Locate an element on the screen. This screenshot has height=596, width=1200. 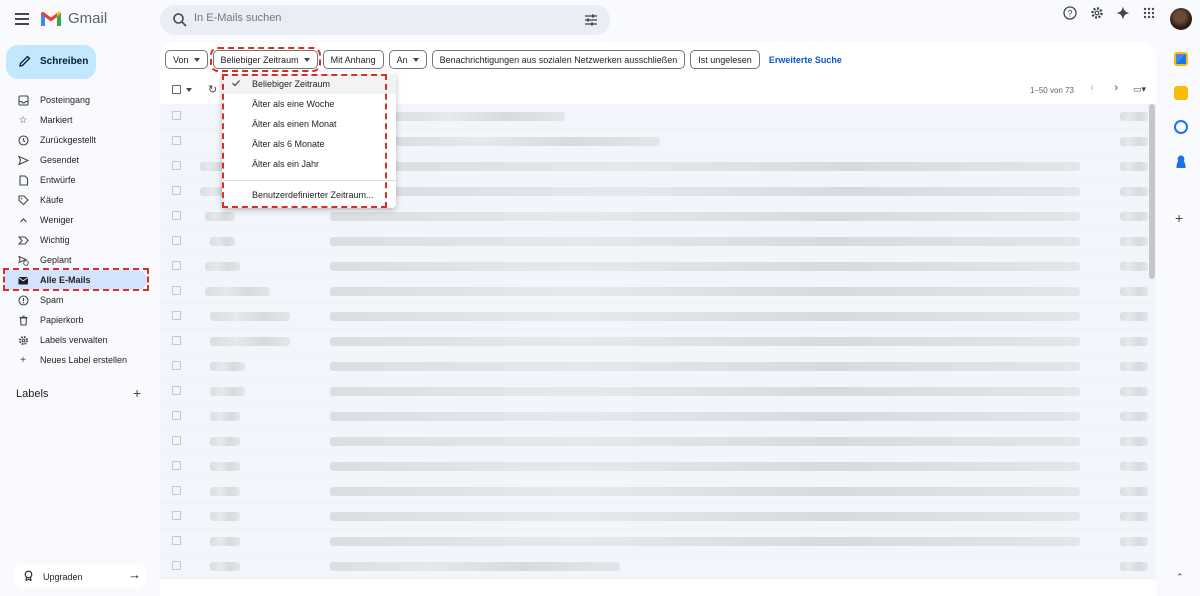
dropdown-item-any-time: Beliebiger Zeitraum is located at coordinates (309, 84).